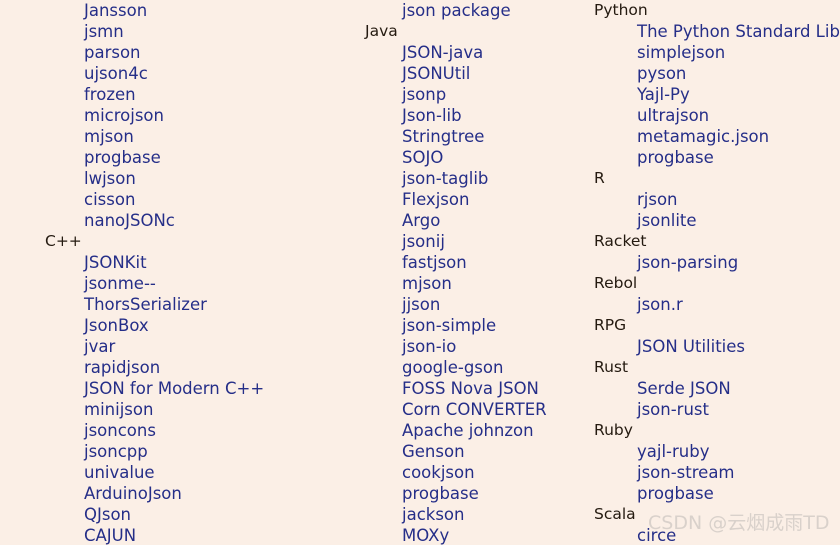 This screenshot has width=840, height=545. I want to click on library-link: jsonlite, so click(717, 220).